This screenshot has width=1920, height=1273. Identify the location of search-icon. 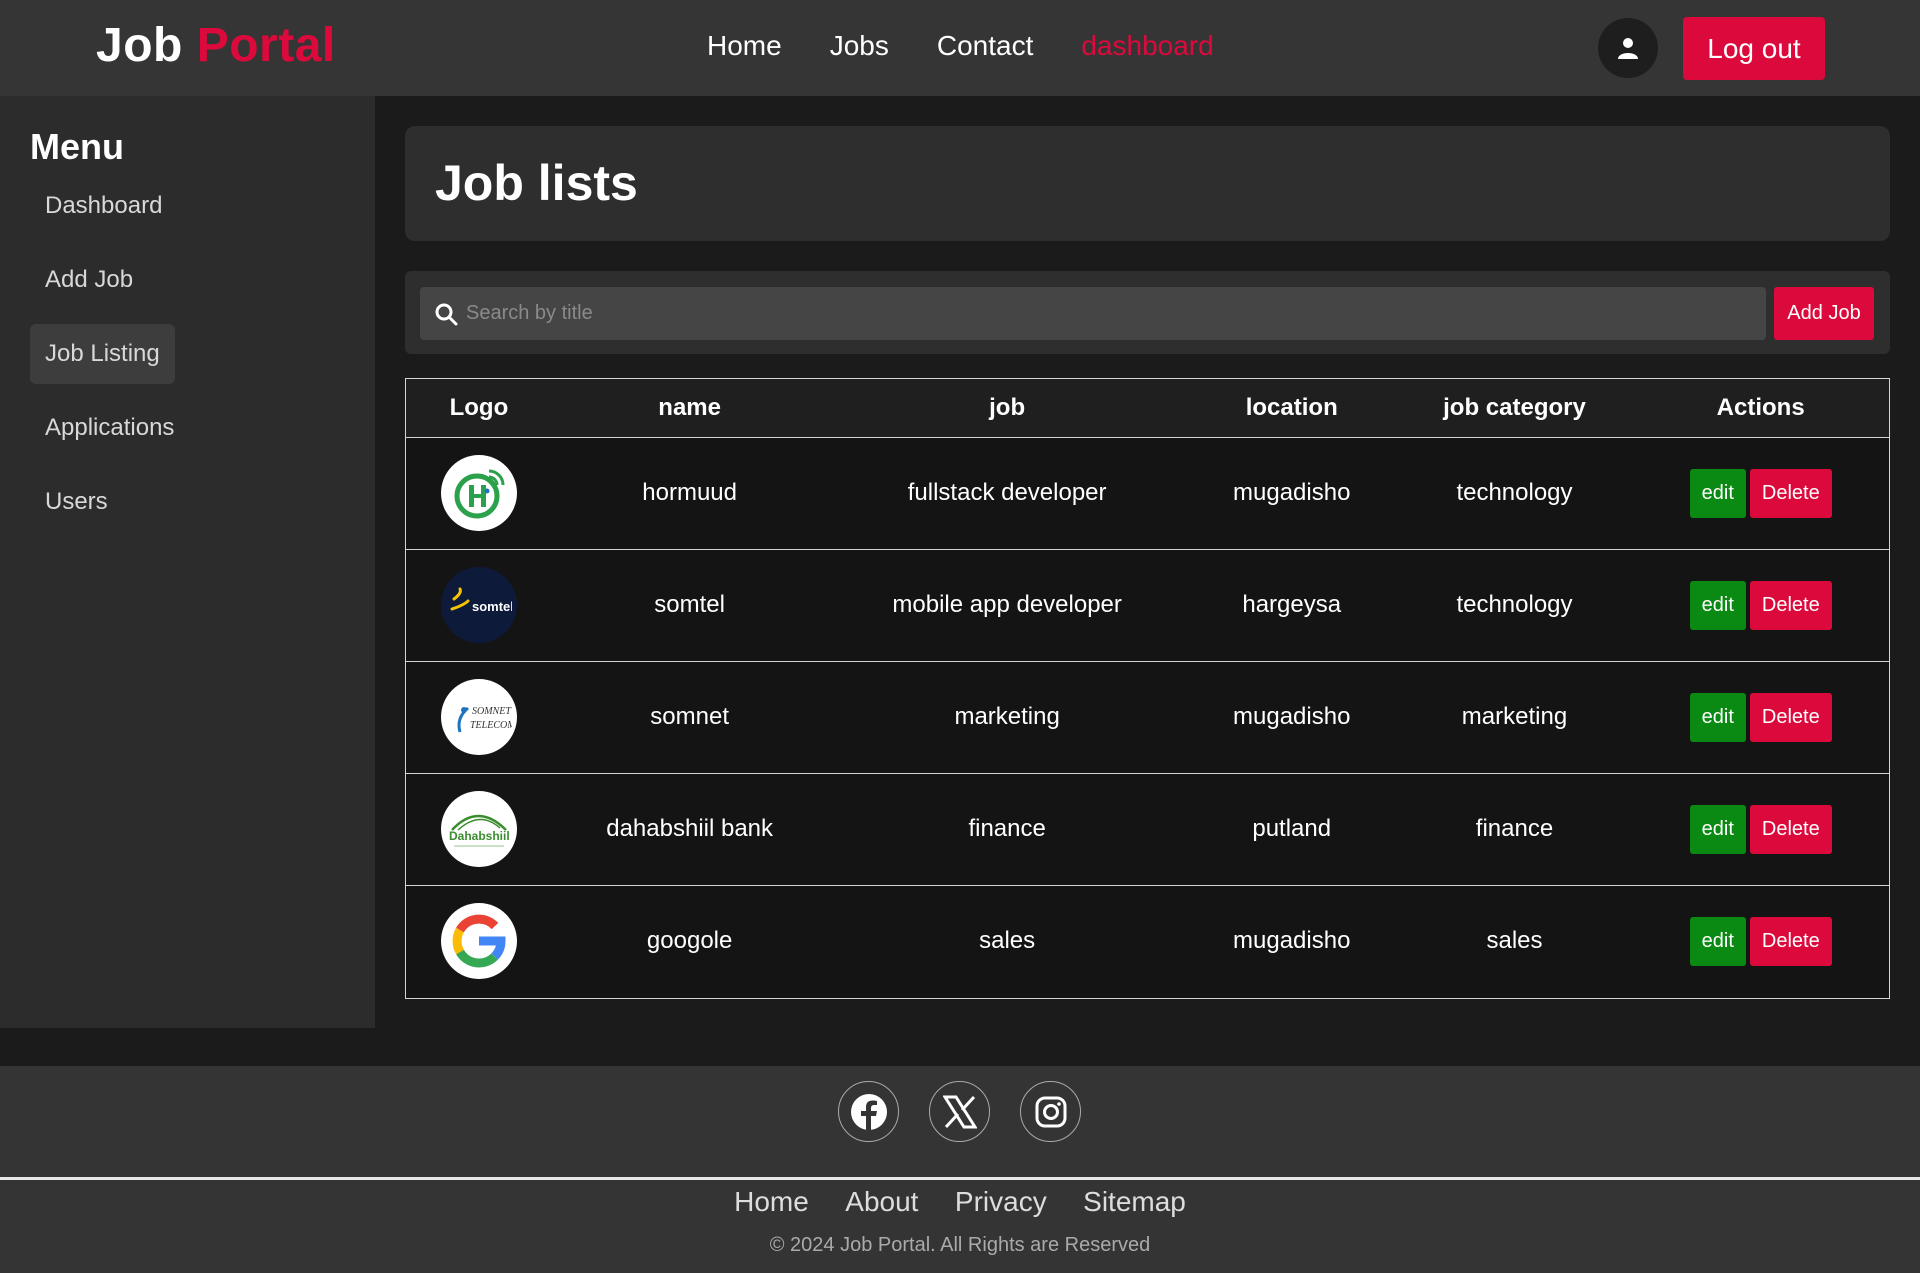
(446, 314).